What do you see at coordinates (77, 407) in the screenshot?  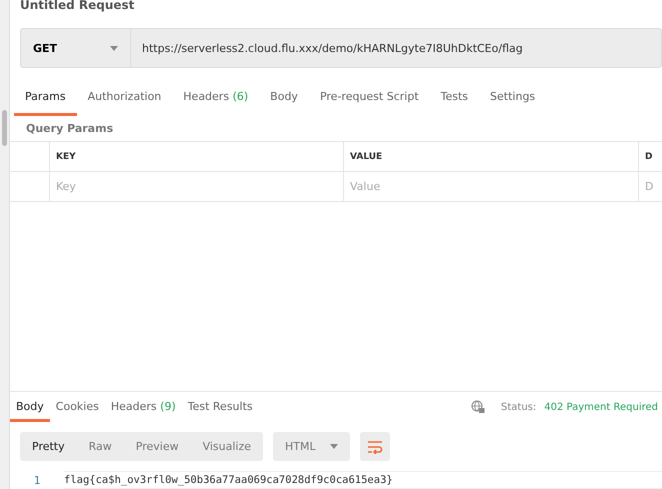 I see `response-tab: Cookies` at bounding box center [77, 407].